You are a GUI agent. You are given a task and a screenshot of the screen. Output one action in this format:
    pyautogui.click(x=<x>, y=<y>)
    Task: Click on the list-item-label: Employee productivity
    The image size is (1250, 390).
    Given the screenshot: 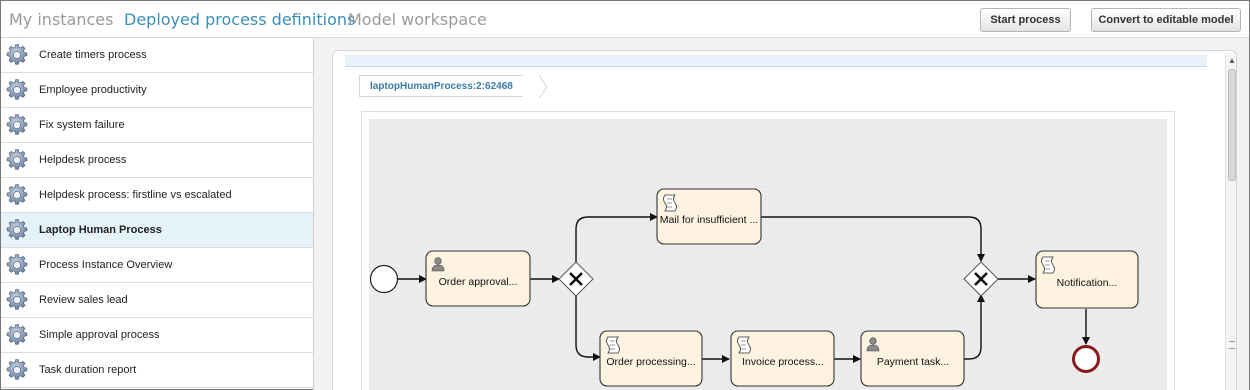 What is the action you would take?
    pyautogui.click(x=93, y=90)
    